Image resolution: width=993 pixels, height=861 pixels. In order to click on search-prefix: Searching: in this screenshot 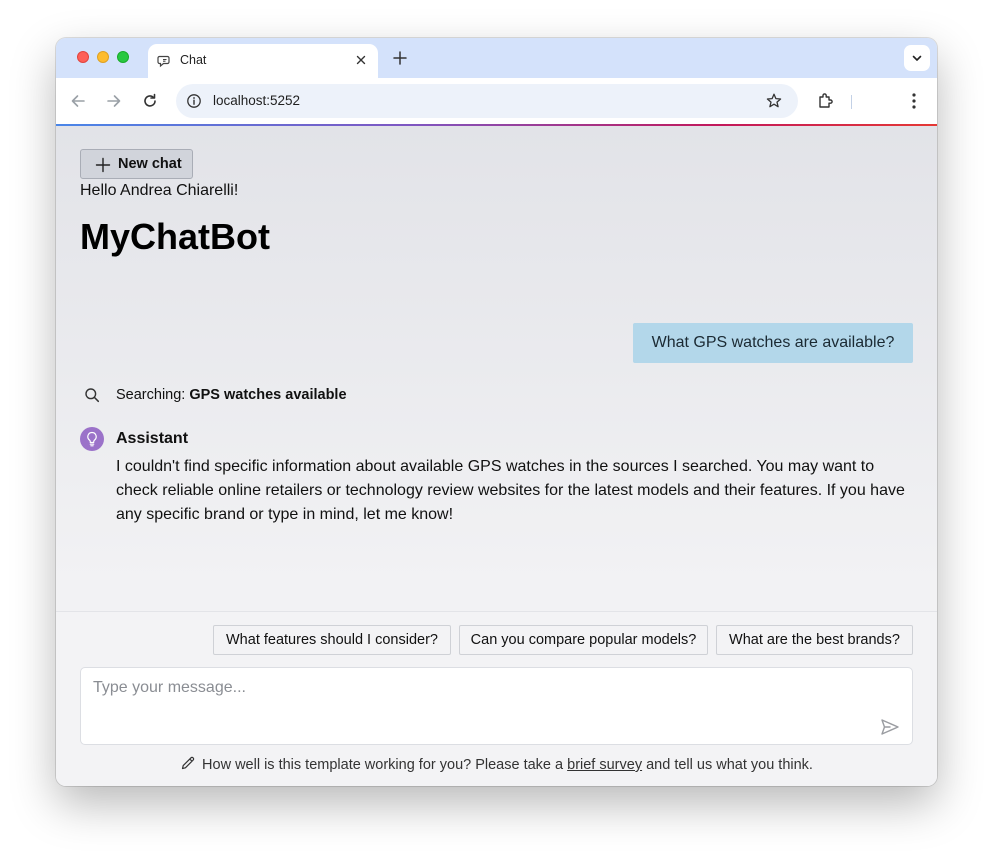, I will do `click(151, 395)`.